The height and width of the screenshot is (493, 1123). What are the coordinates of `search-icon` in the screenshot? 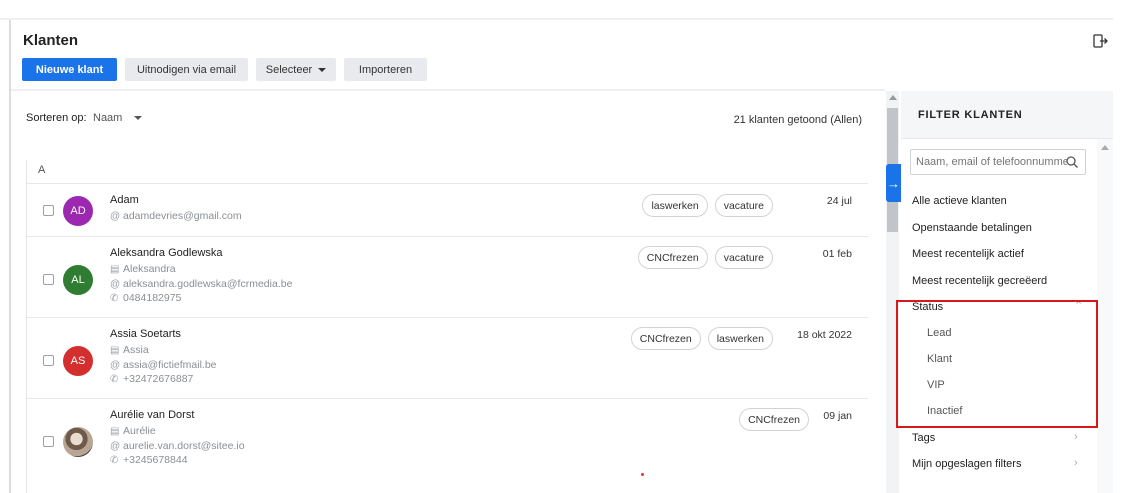 It's located at (1072, 162).